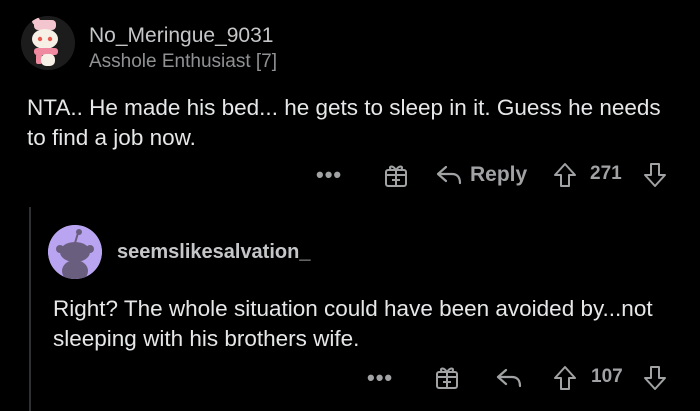  I want to click on user-flair: Asshole Enthusiast [7], so click(183, 61).